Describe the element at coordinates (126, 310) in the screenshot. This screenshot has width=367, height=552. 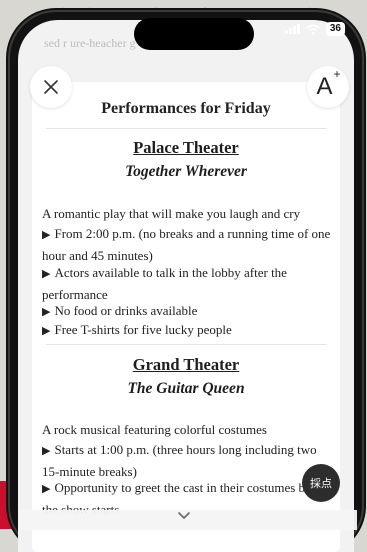
I see `list-item-text: No food or drinks available` at that location.